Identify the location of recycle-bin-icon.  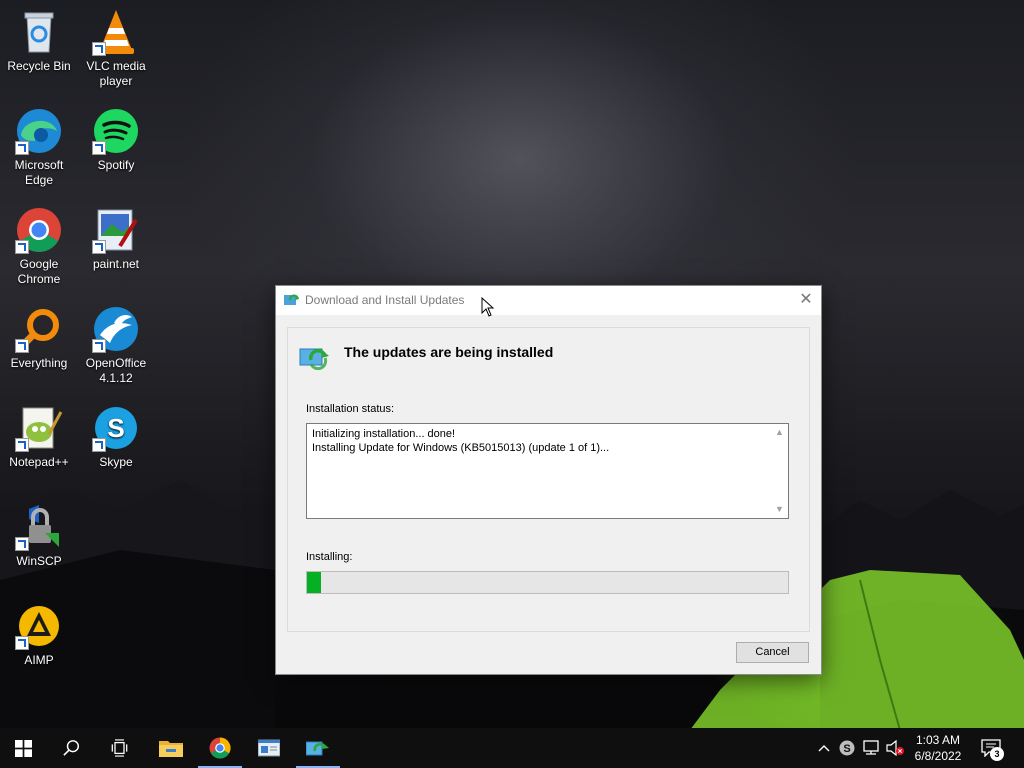
(39, 32).